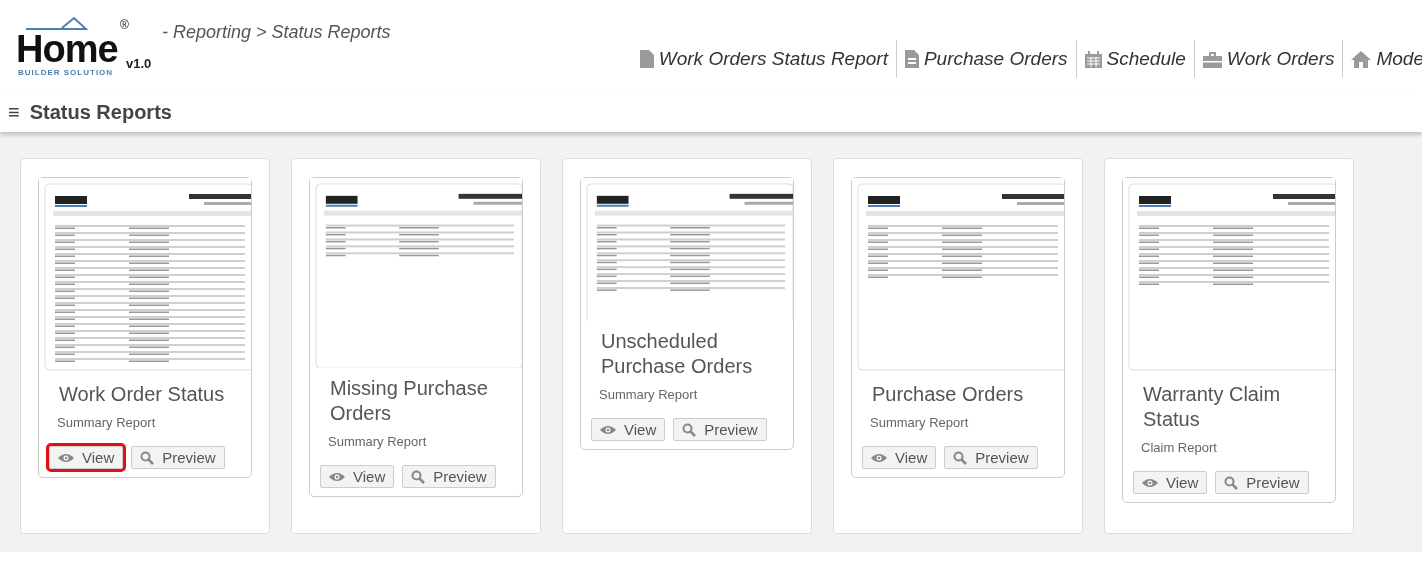  Describe the element at coordinates (646, 59) in the screenshot. I see `document-icon` at that location.